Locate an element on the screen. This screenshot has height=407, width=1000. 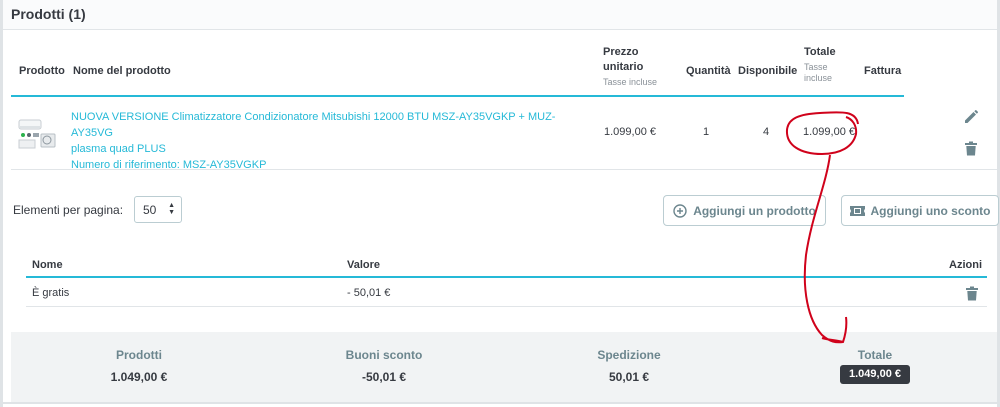
discount-trash-icon is located at coordinates (972, 293).